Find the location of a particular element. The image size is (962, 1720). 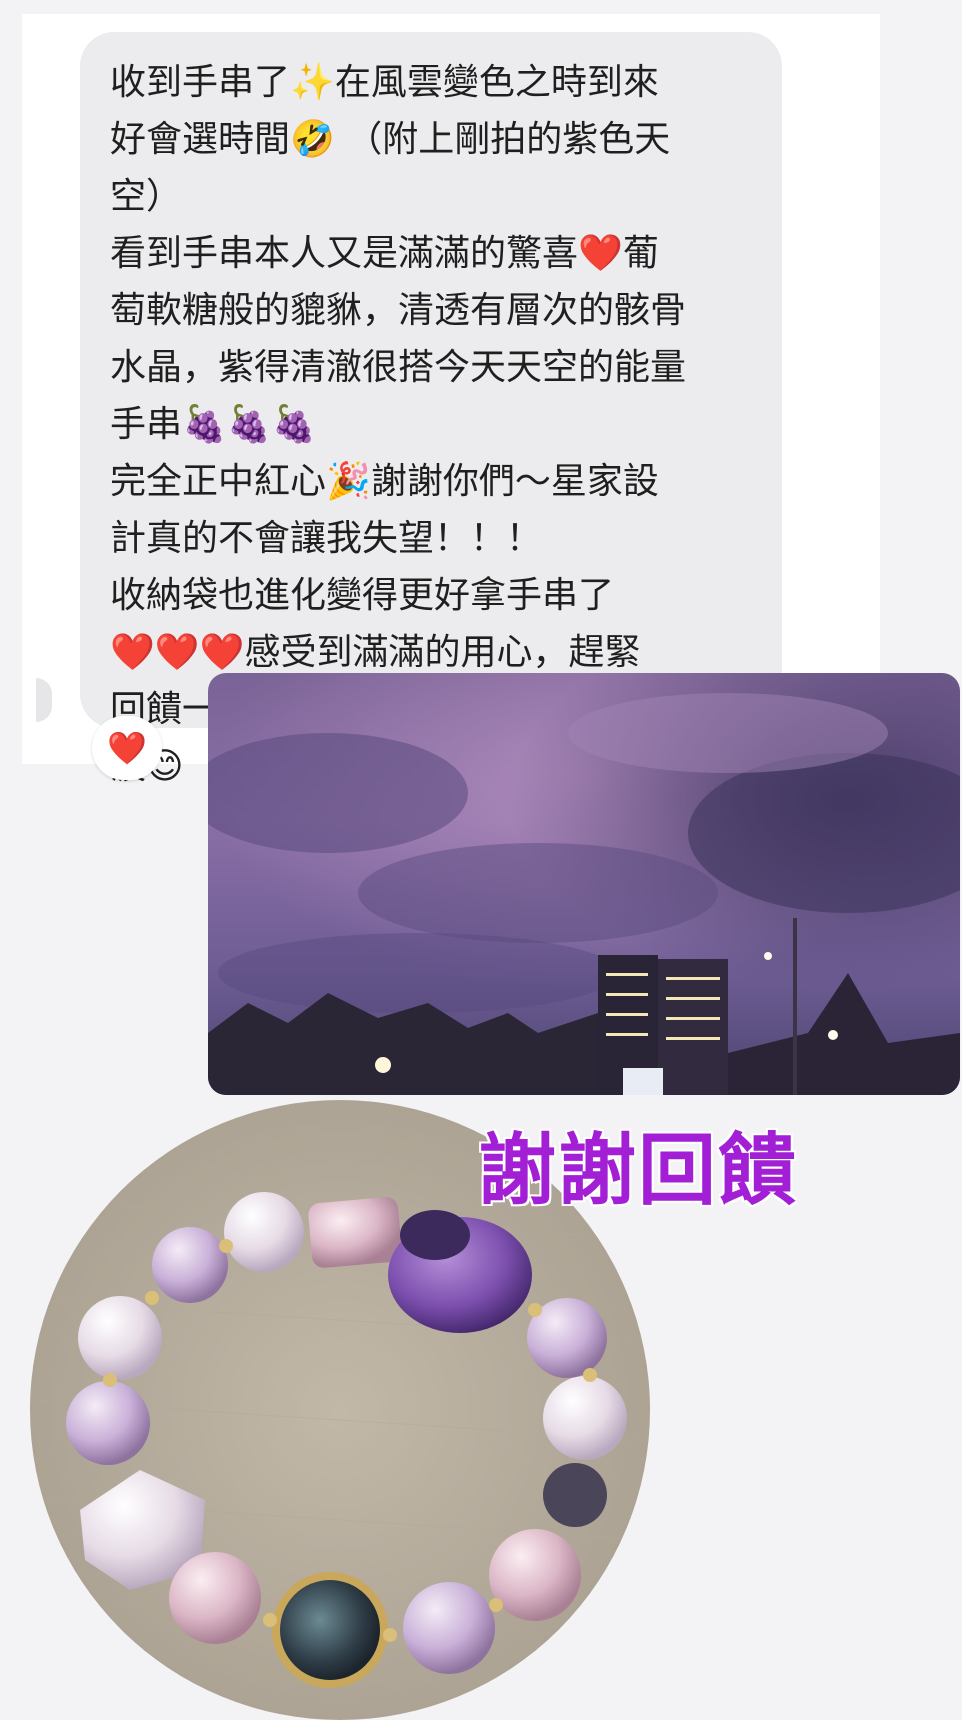

message-line: 水晶，紫得清澈很搭今天天空的能量 is located at coordinates (398, 367).